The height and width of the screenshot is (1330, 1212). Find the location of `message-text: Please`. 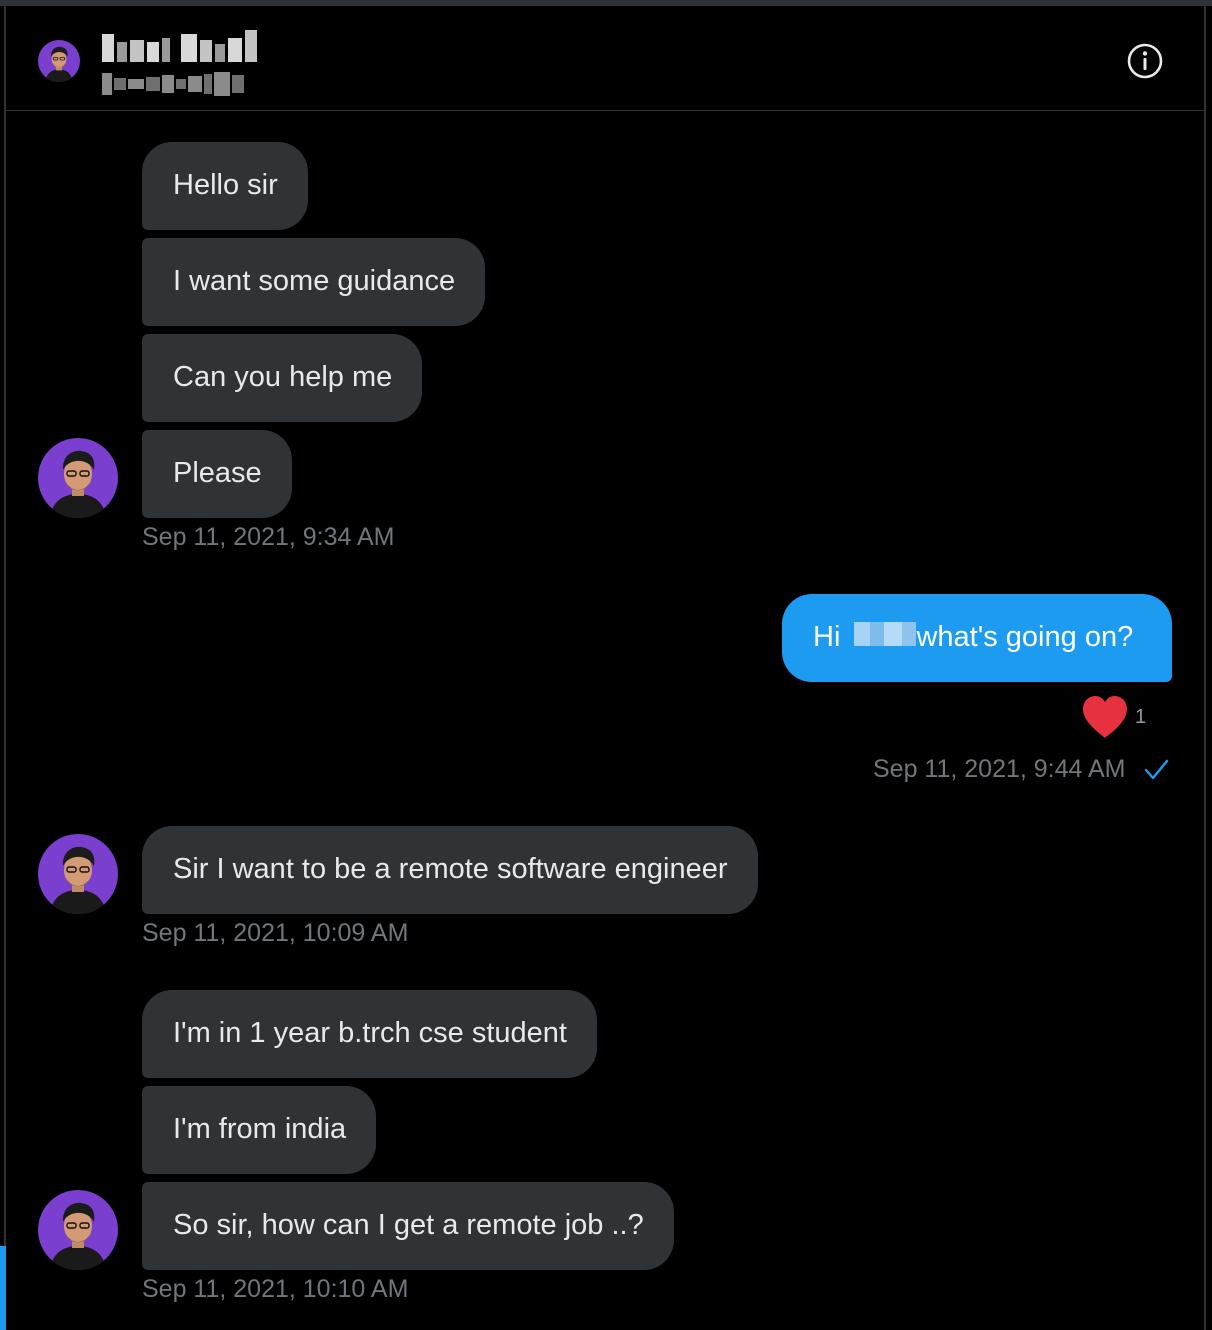

message-text: Please is located at coordinates (217, 473).